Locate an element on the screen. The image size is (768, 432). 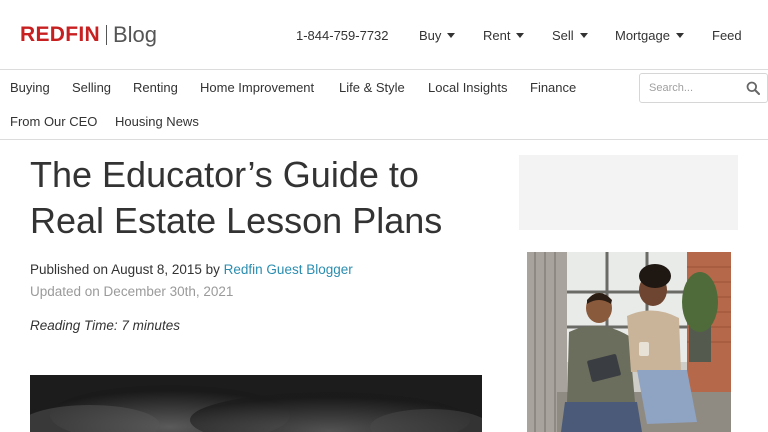
nav-feed: Feed is located at coordinates (727, 35).